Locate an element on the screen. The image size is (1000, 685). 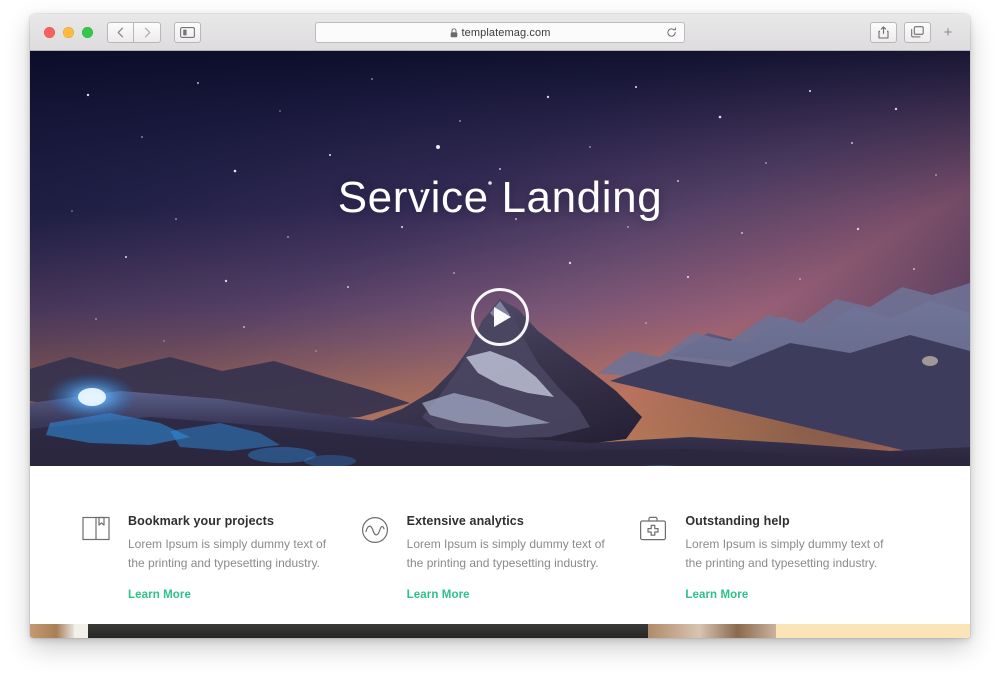
maximize-window-button is located at coordinates (87, 32).